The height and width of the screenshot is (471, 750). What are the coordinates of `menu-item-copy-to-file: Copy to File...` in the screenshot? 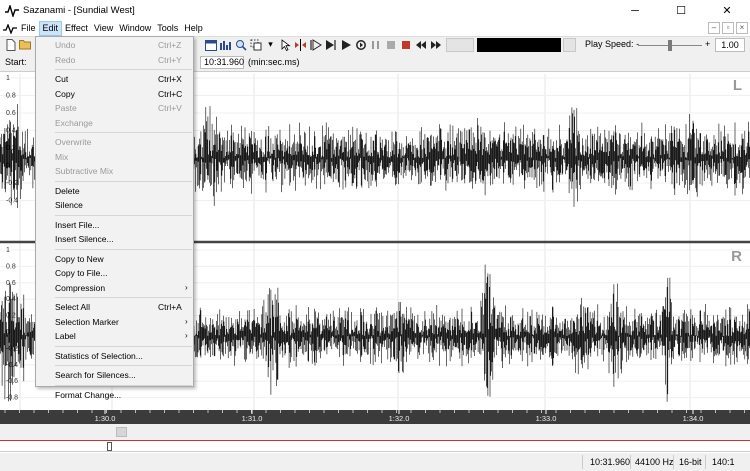 It's located at (114, 273).